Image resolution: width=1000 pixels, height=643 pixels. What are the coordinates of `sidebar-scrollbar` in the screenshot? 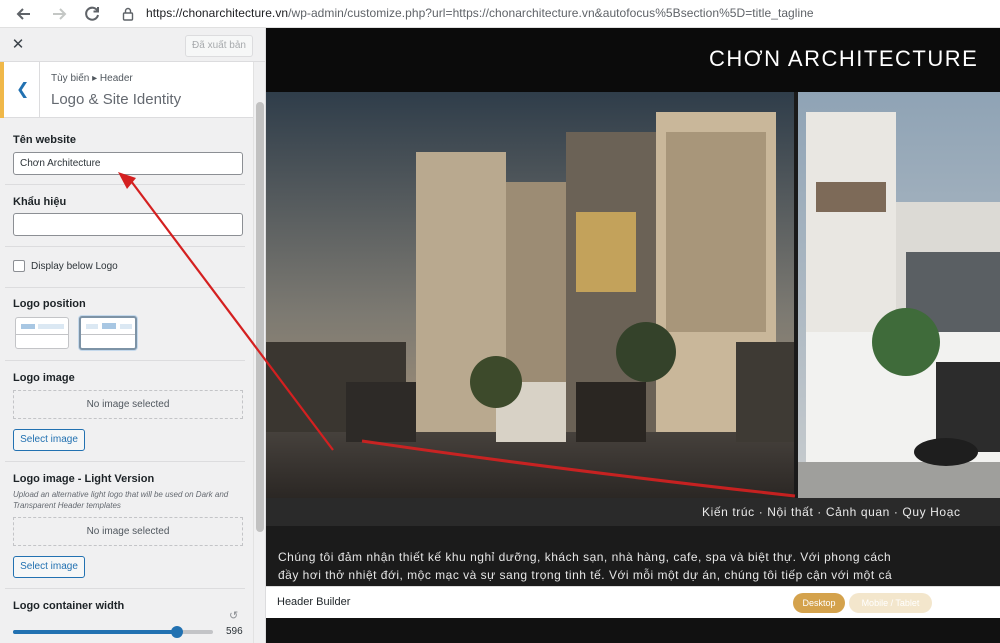 It's located at (259, 352).